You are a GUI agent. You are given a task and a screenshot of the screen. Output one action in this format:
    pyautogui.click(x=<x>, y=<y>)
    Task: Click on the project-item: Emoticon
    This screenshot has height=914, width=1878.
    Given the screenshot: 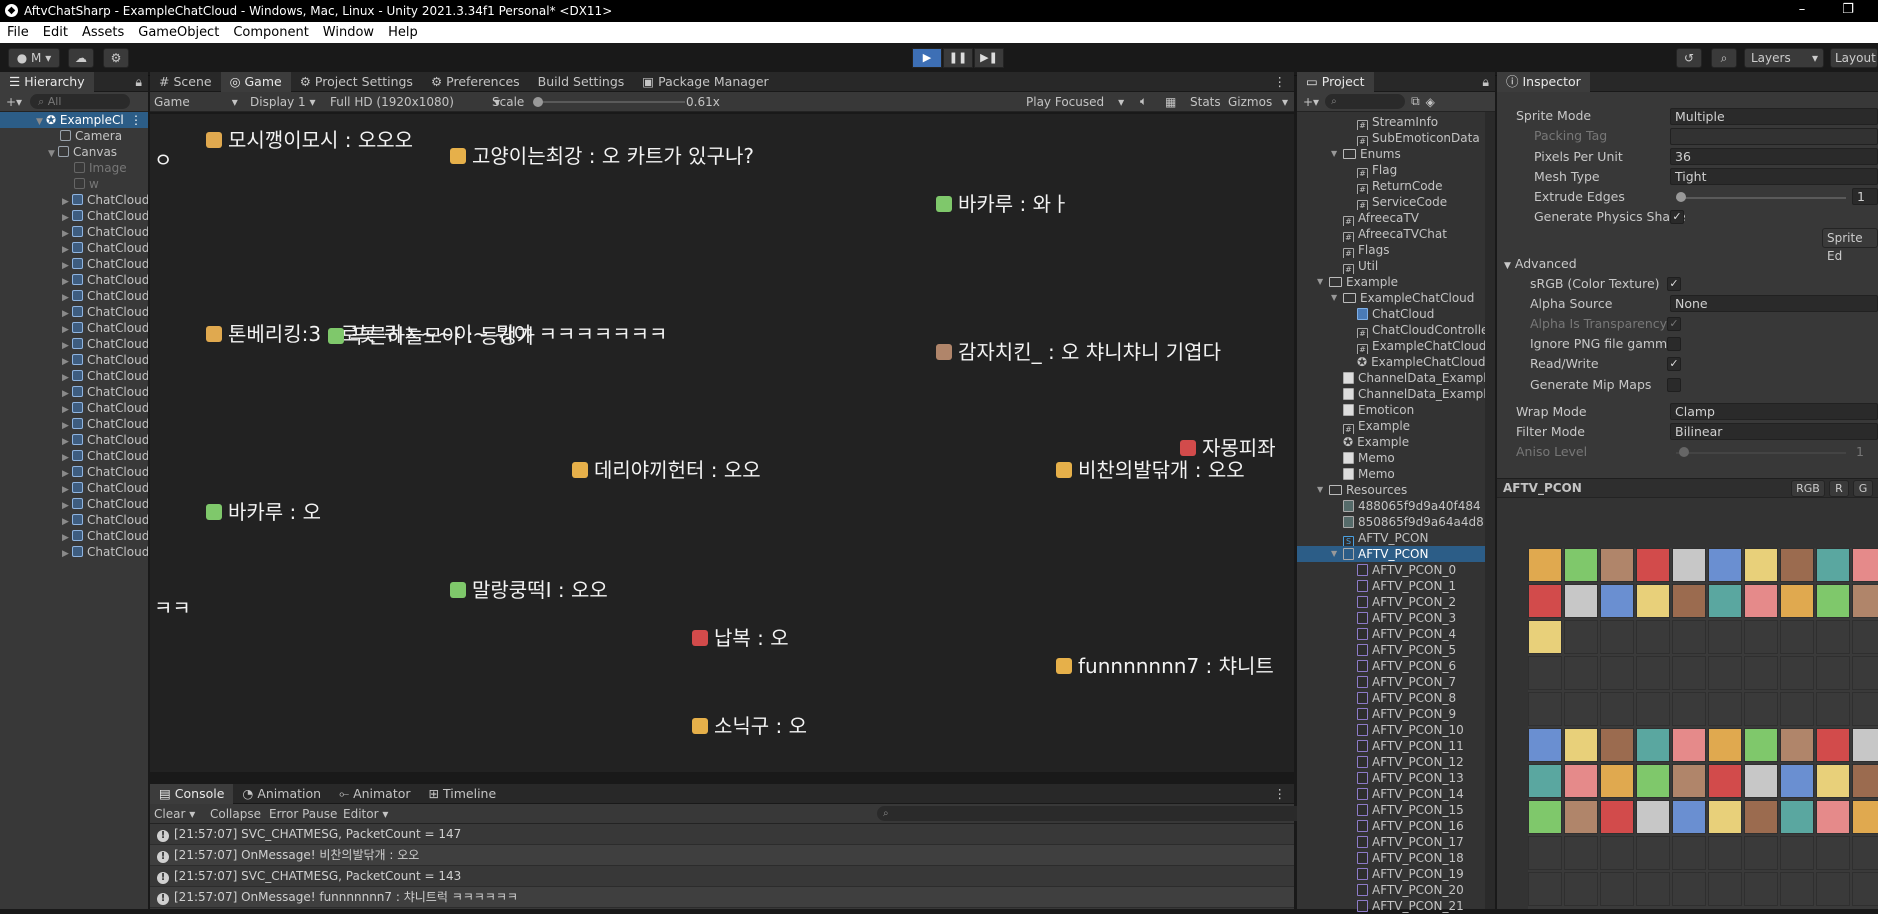 What is the action you would take?
    pyautogui.click(x=1391, y=410)
    